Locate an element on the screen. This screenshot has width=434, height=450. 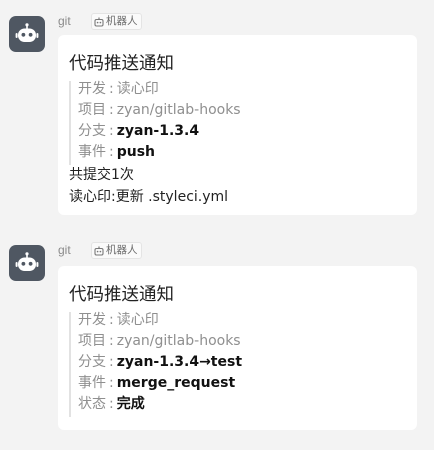
field-value: push is located at coordinates (136, 152).